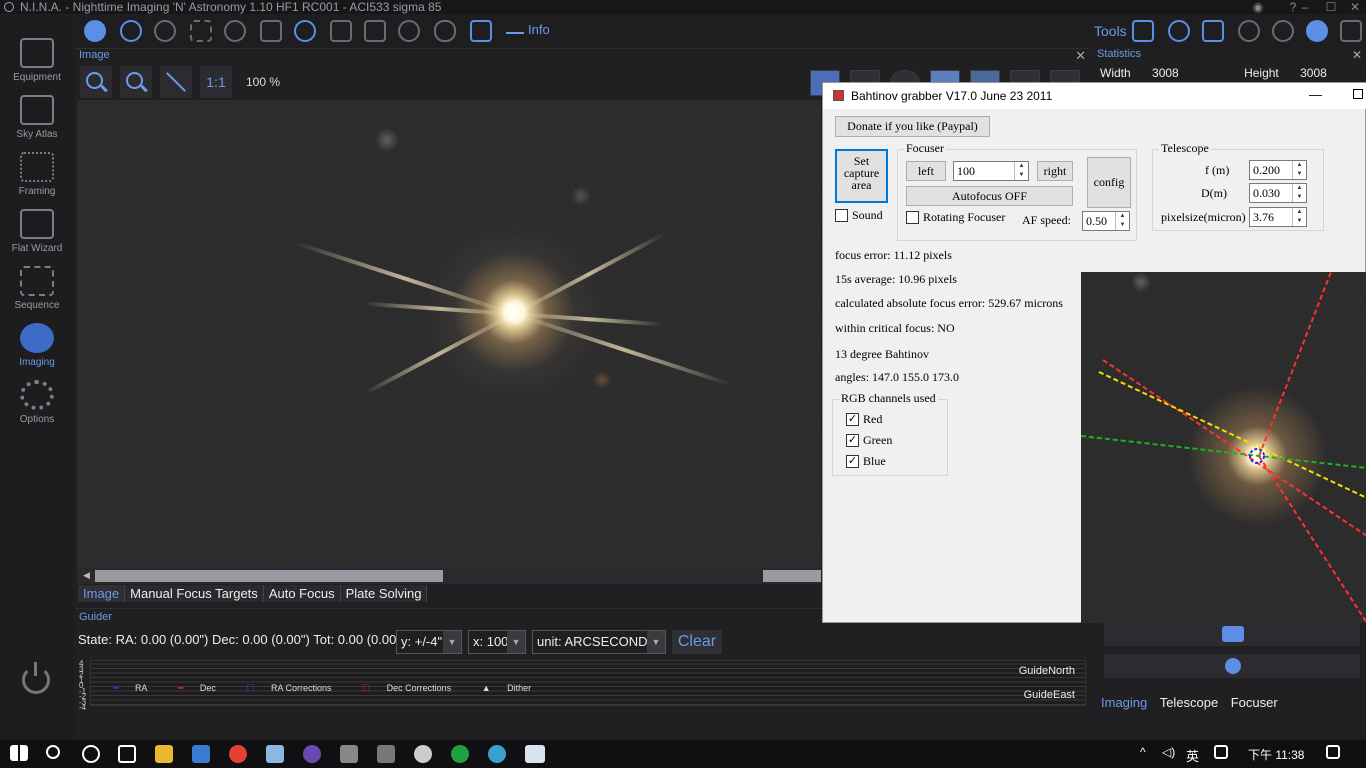 Image resolution: width=1366 pixels, height=768 pixels. I want to click on notification-icon, so click(1333, 752).